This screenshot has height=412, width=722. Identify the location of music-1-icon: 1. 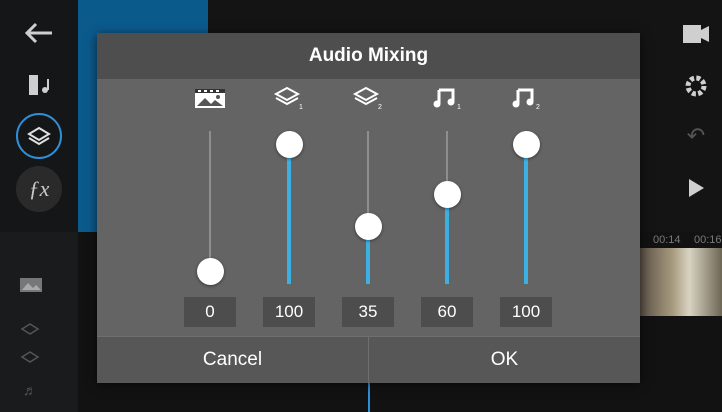
(447, 98).